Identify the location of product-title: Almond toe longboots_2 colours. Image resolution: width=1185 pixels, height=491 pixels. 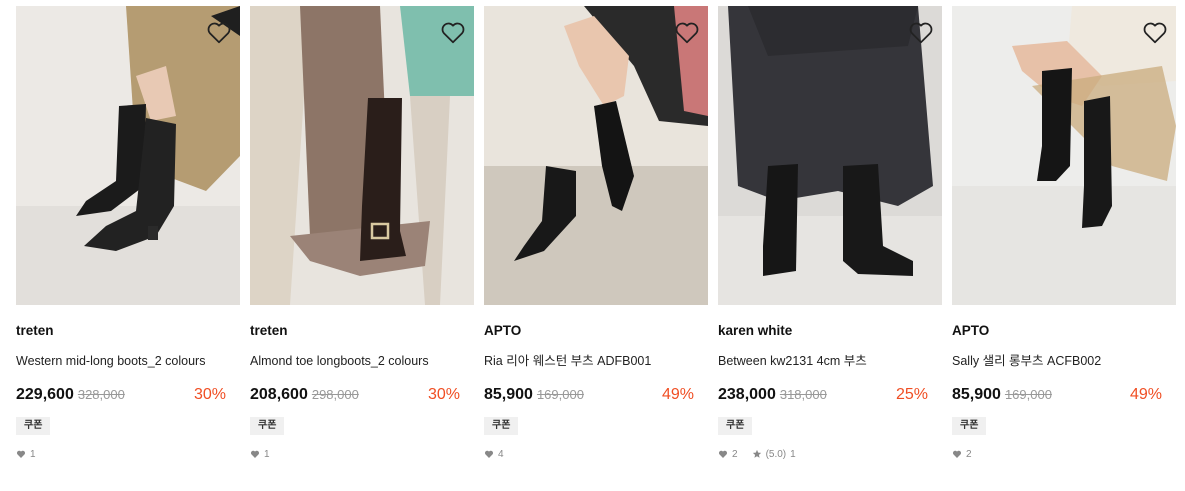
(362, 361).